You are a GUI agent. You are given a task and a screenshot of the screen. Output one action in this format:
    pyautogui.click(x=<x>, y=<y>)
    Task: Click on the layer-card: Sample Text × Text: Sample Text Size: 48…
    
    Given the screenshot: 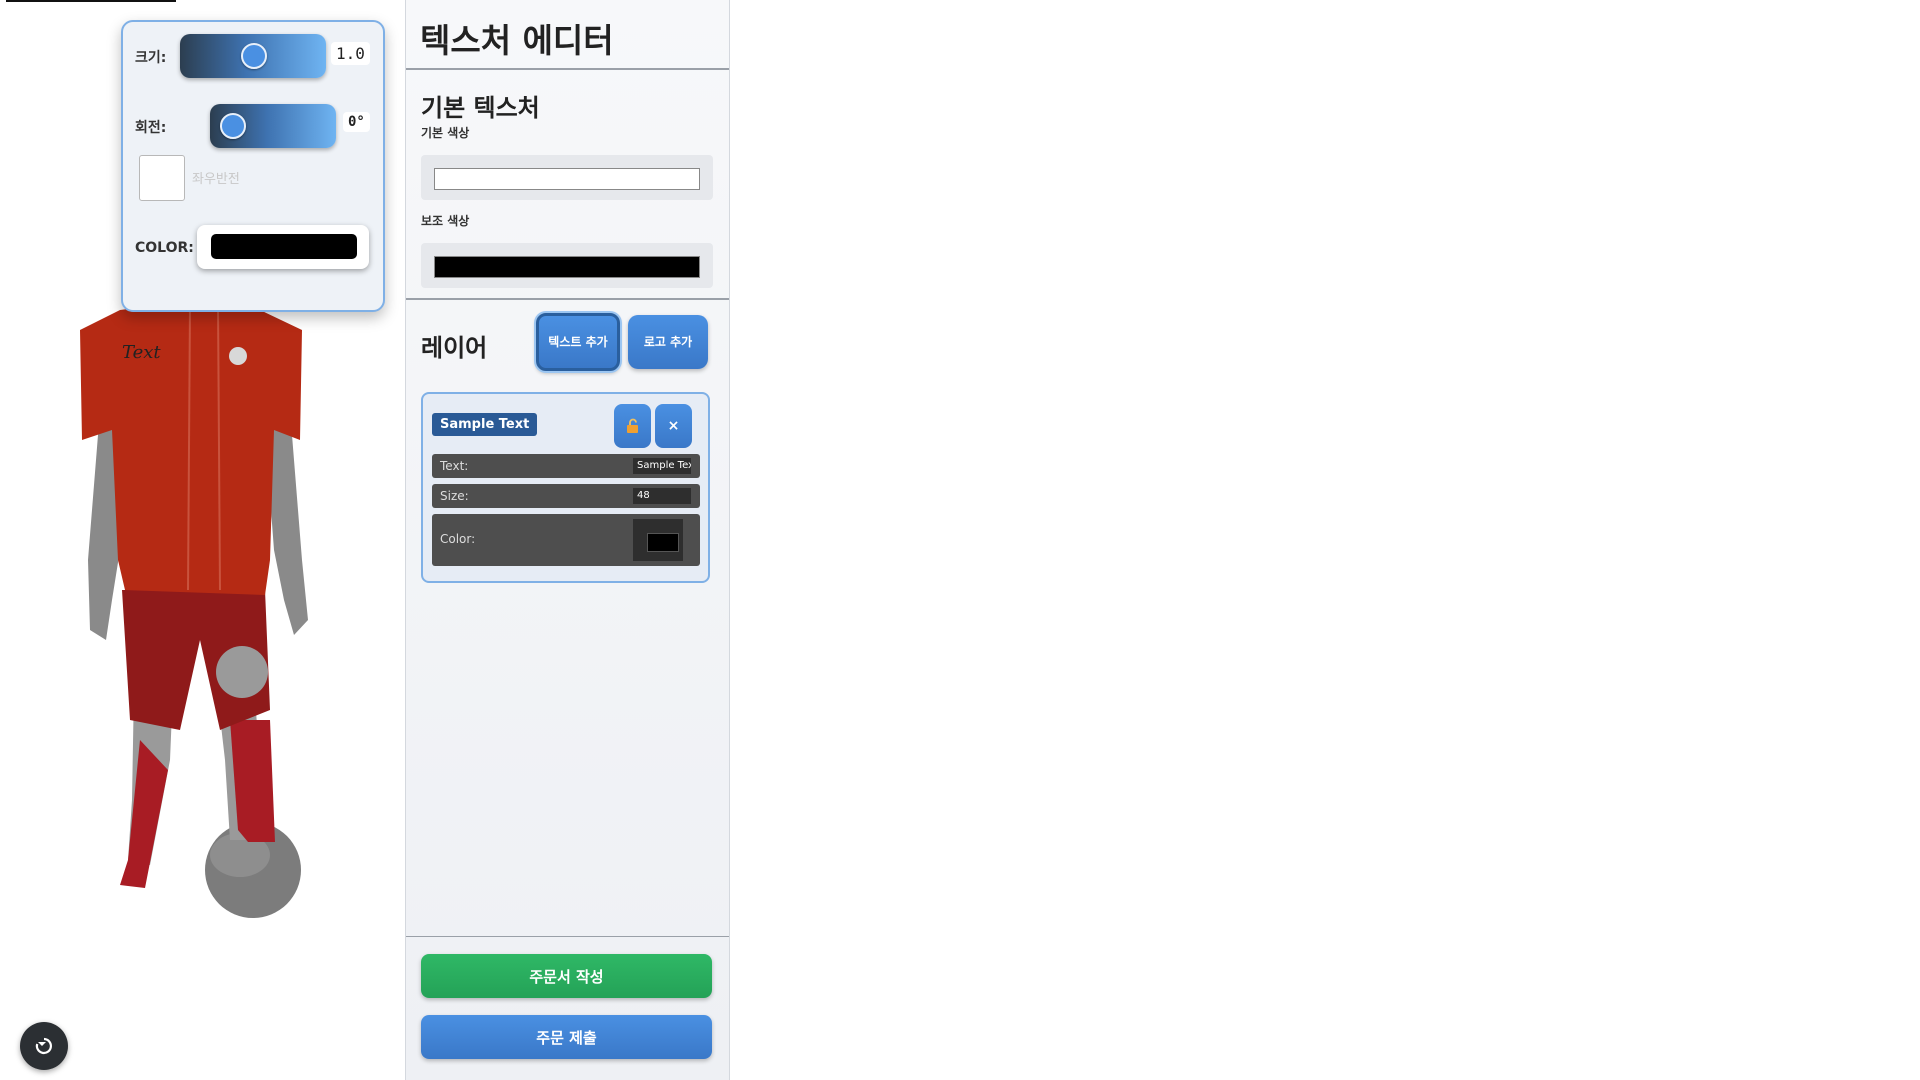 What is the action you would take?
    pyautogui.click(x=565, y=487)
    